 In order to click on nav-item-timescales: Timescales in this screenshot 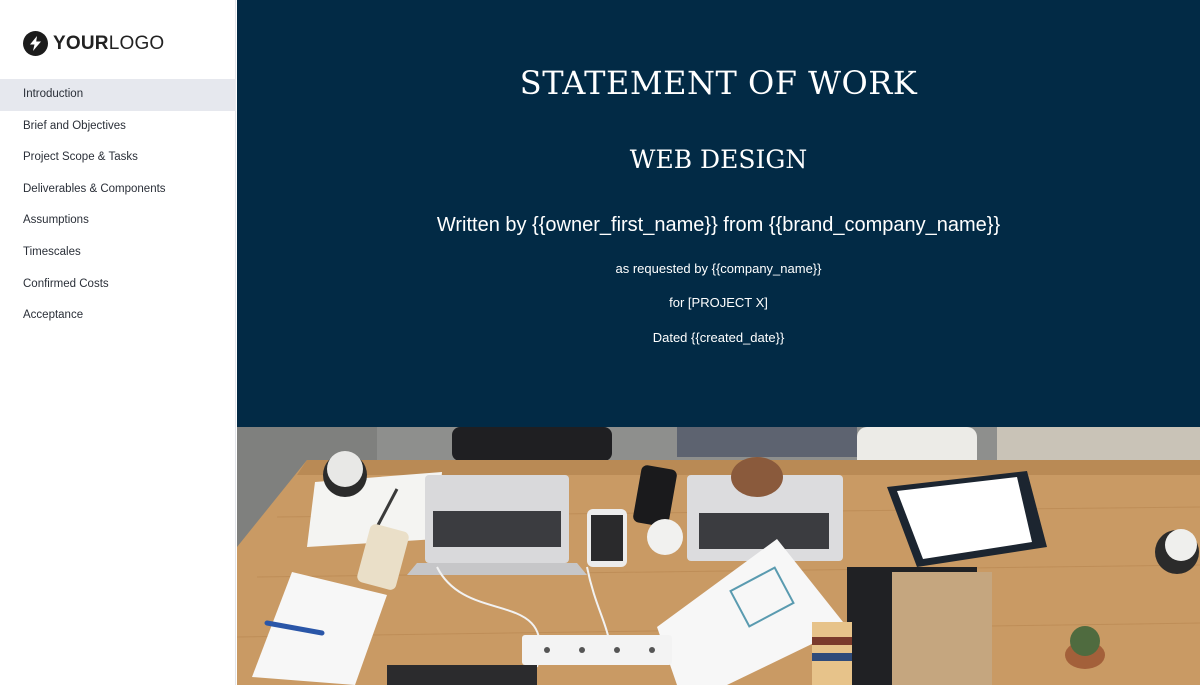, I will do `click(118, 253)`.